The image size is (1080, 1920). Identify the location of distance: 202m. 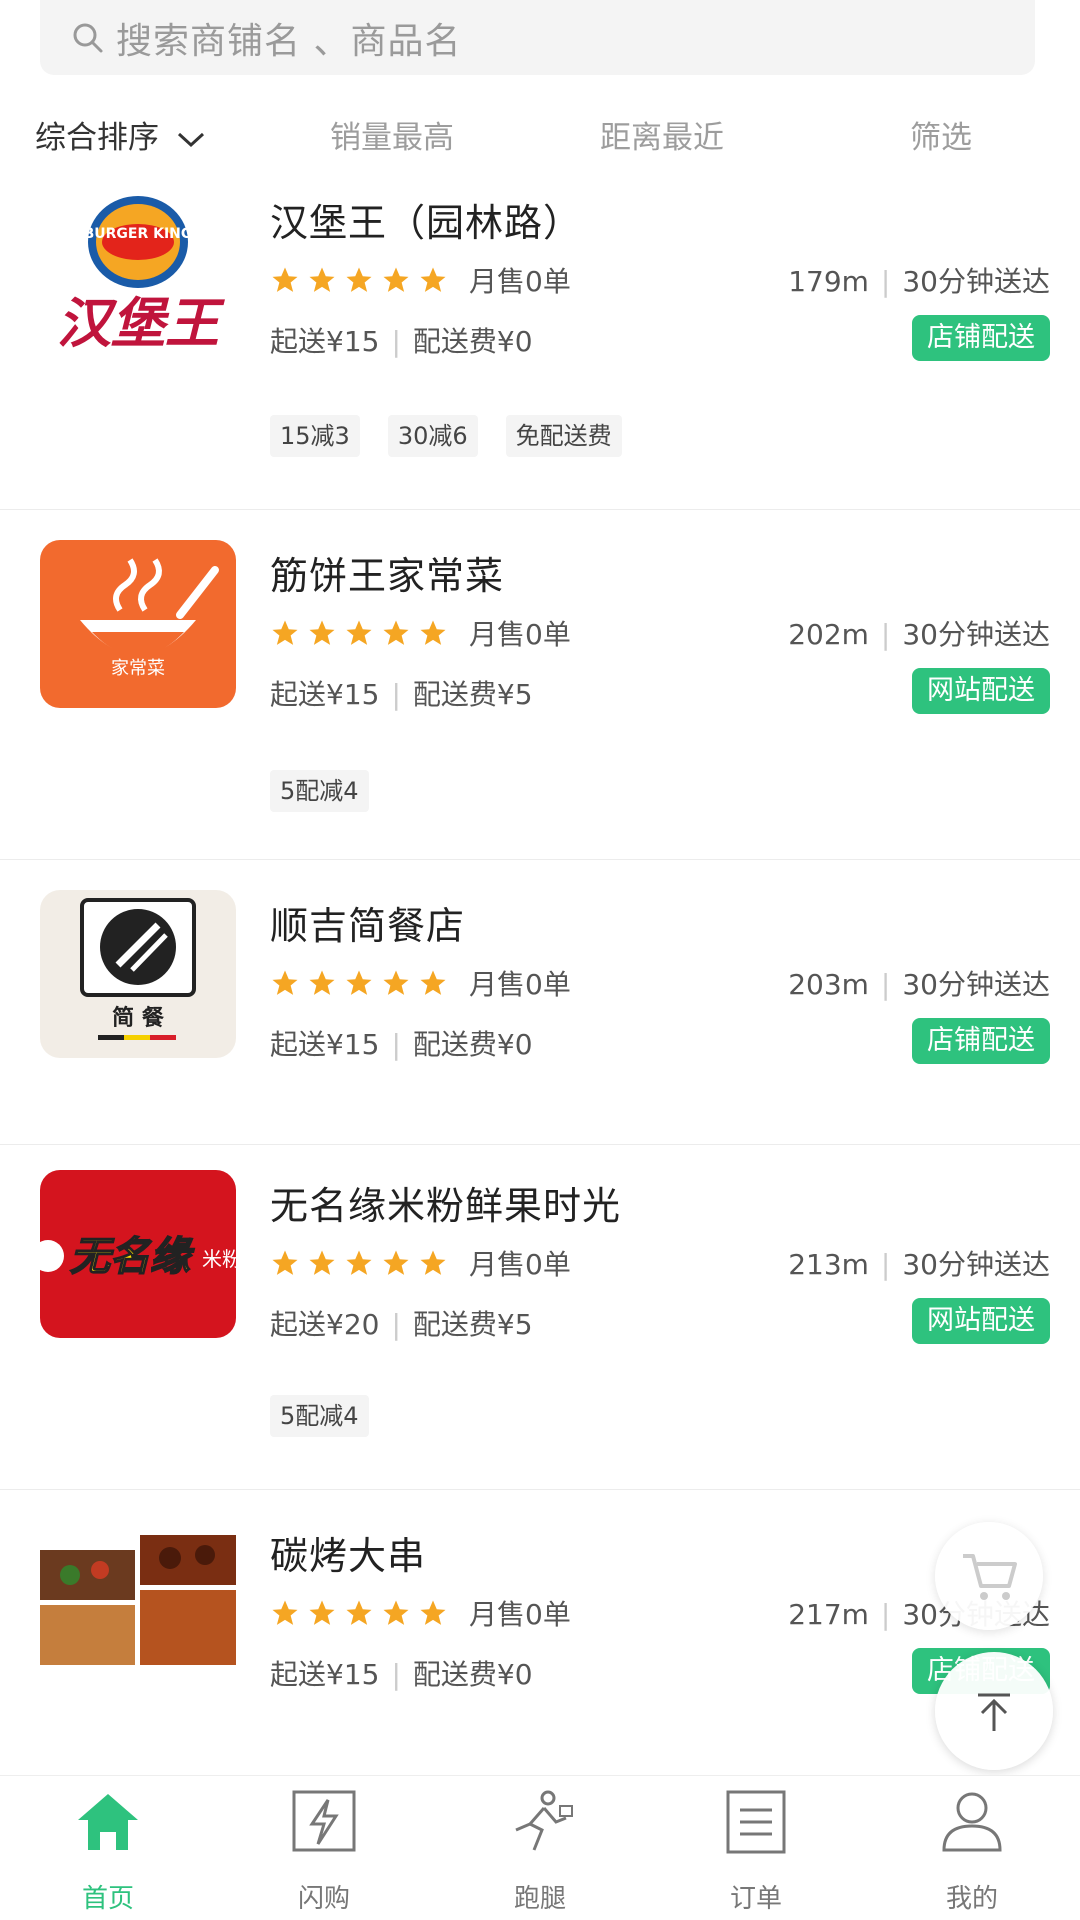
(828, 634).